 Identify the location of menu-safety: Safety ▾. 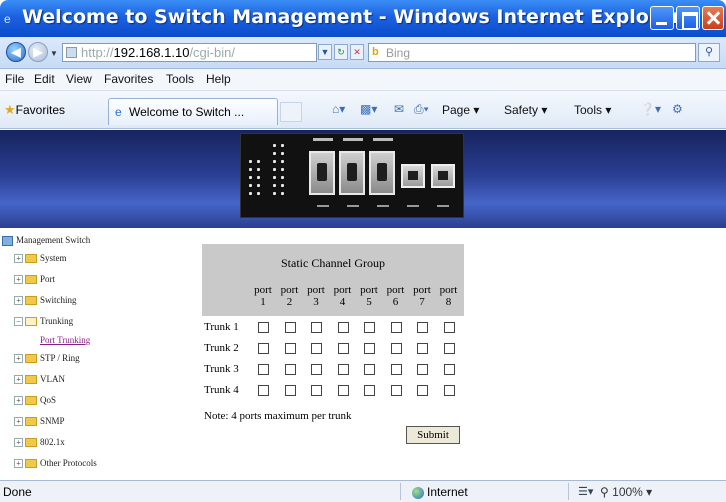
(525, 110).